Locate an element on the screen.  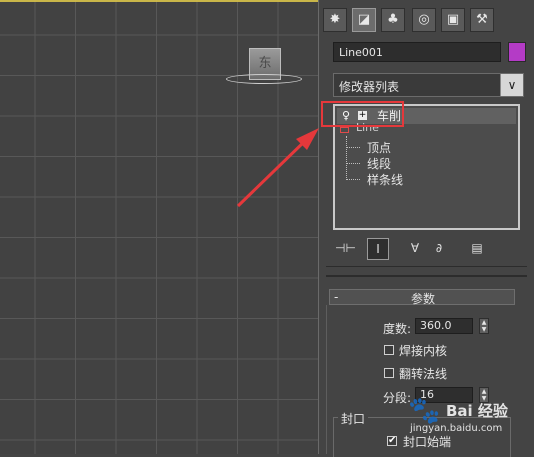
tab-modify: ◪ is located at coordinates (364, 20).